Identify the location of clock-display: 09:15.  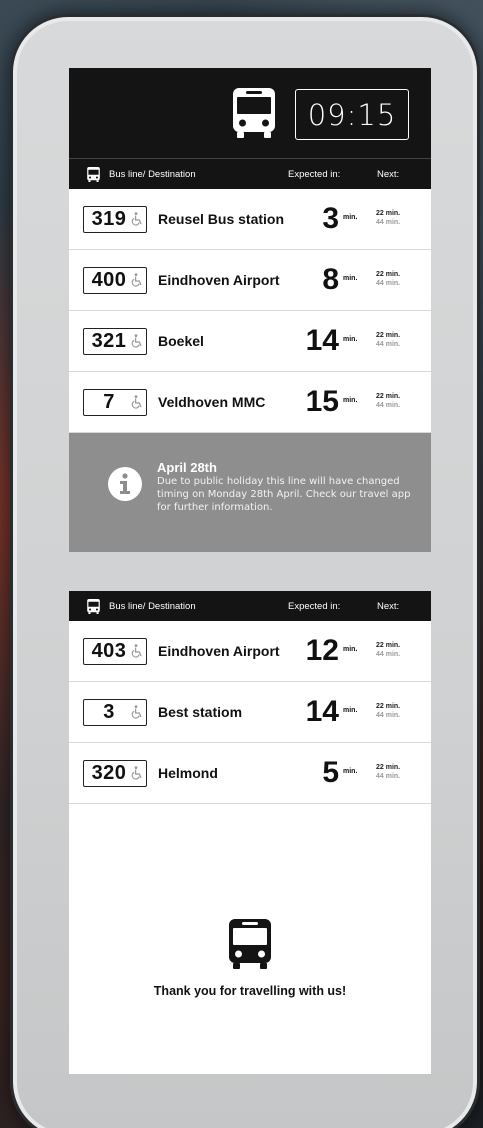
(352, 114).